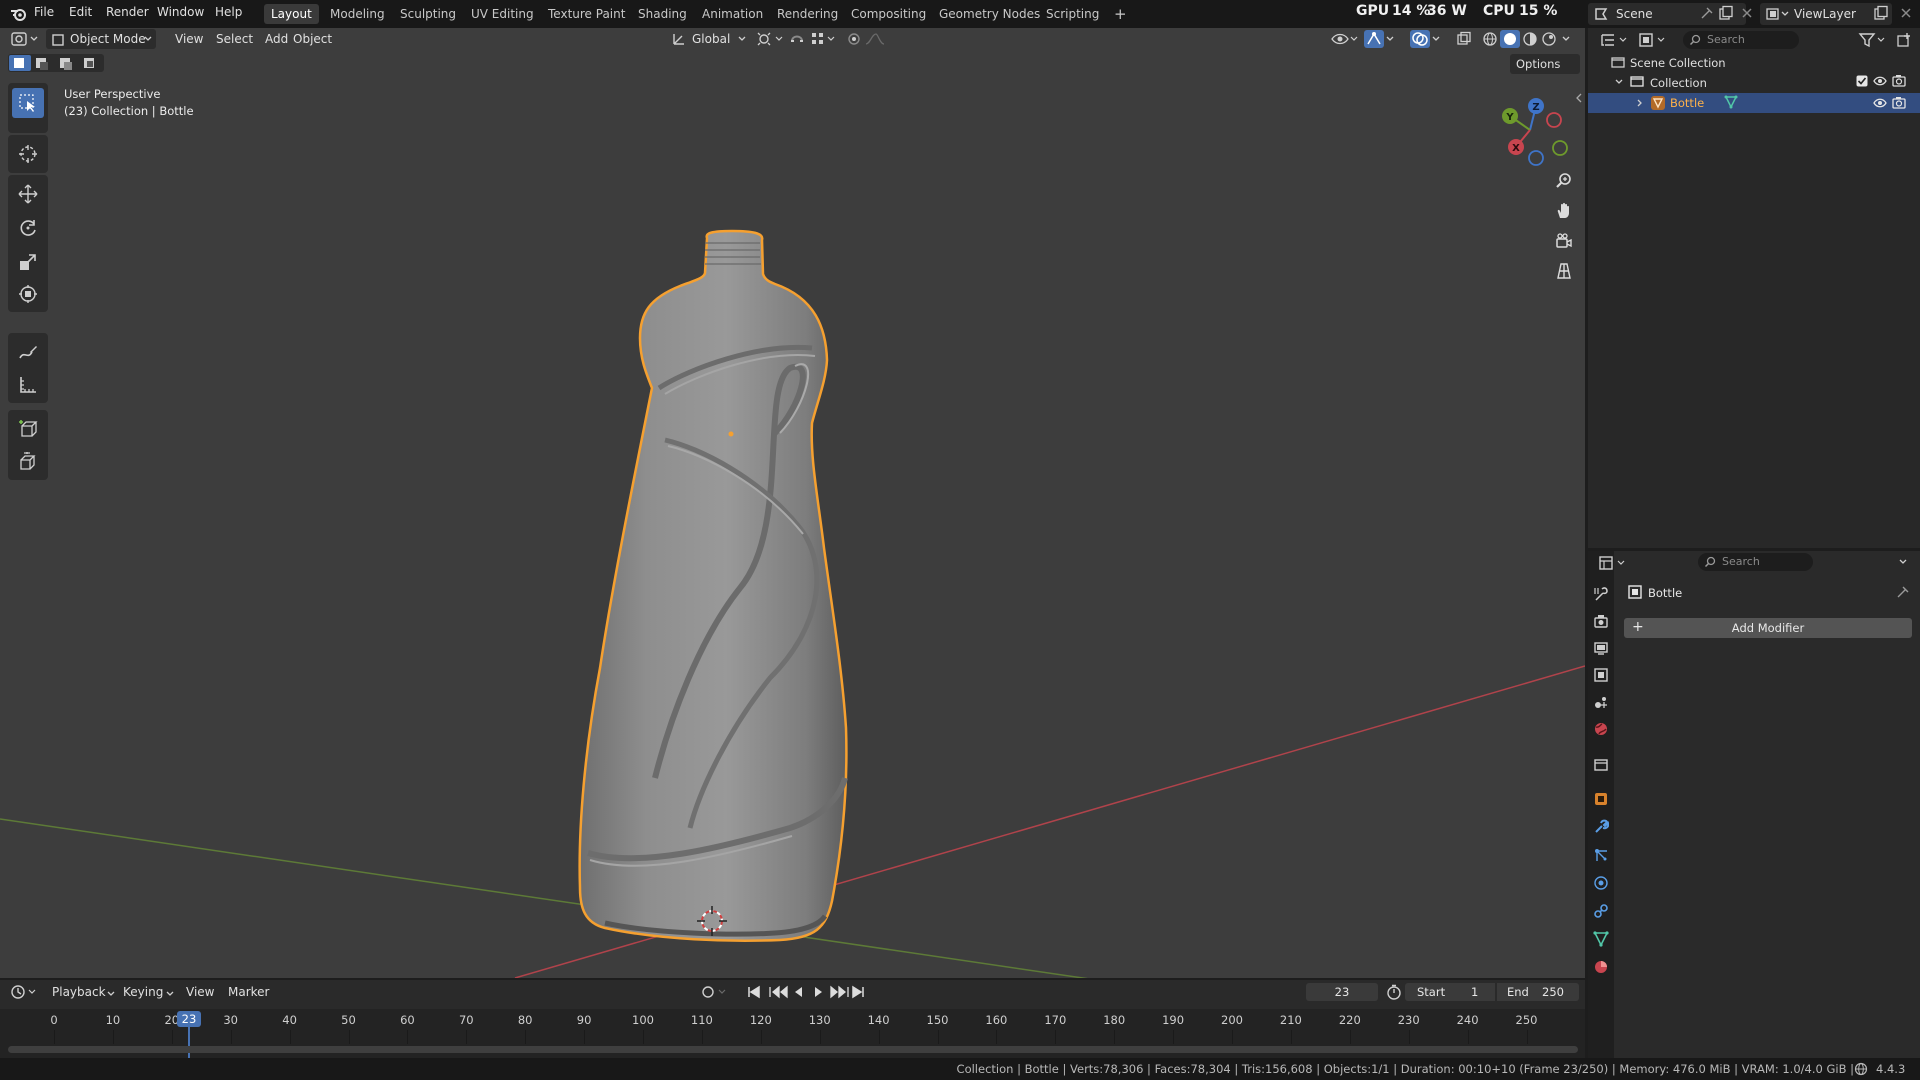  Describe the element at coordinates (1601, 827) in the screenshot. I see `modifier-tab-icon` at that location.